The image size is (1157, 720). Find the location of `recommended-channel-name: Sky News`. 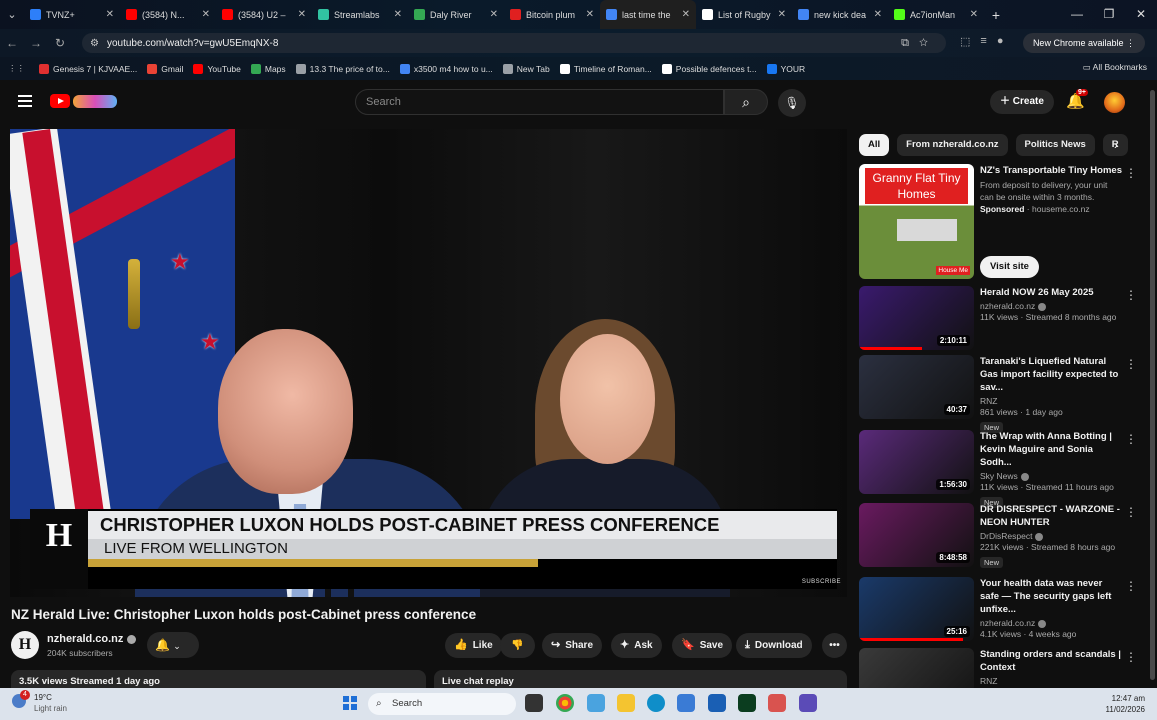

recommended-channel-name: Sky News is located at coordinates (999, 476).